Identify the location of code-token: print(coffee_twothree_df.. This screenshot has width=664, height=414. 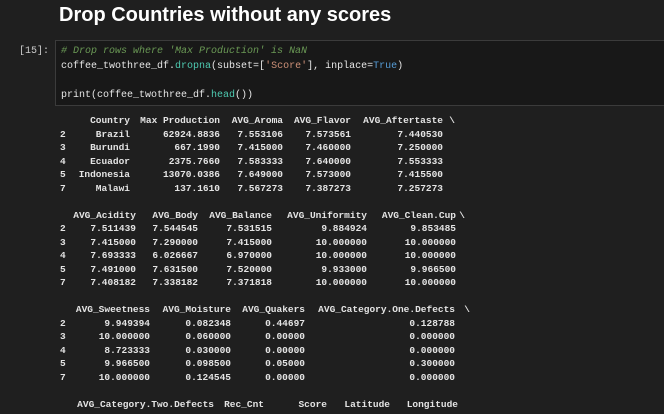
(136, 95).